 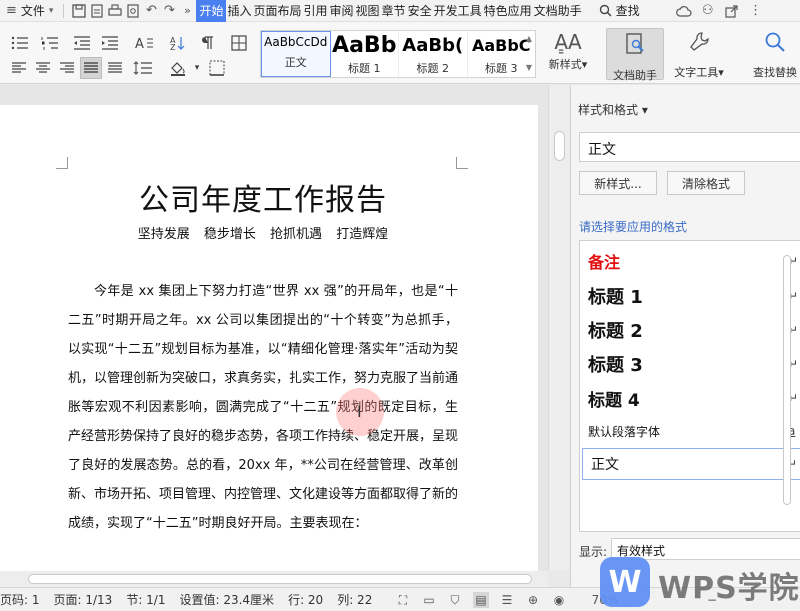 What do you see at coordinates (365, 54) in the screenshot?
I see `style-heading-1: AaBb 标题 1` at bounding box center [365, 54].